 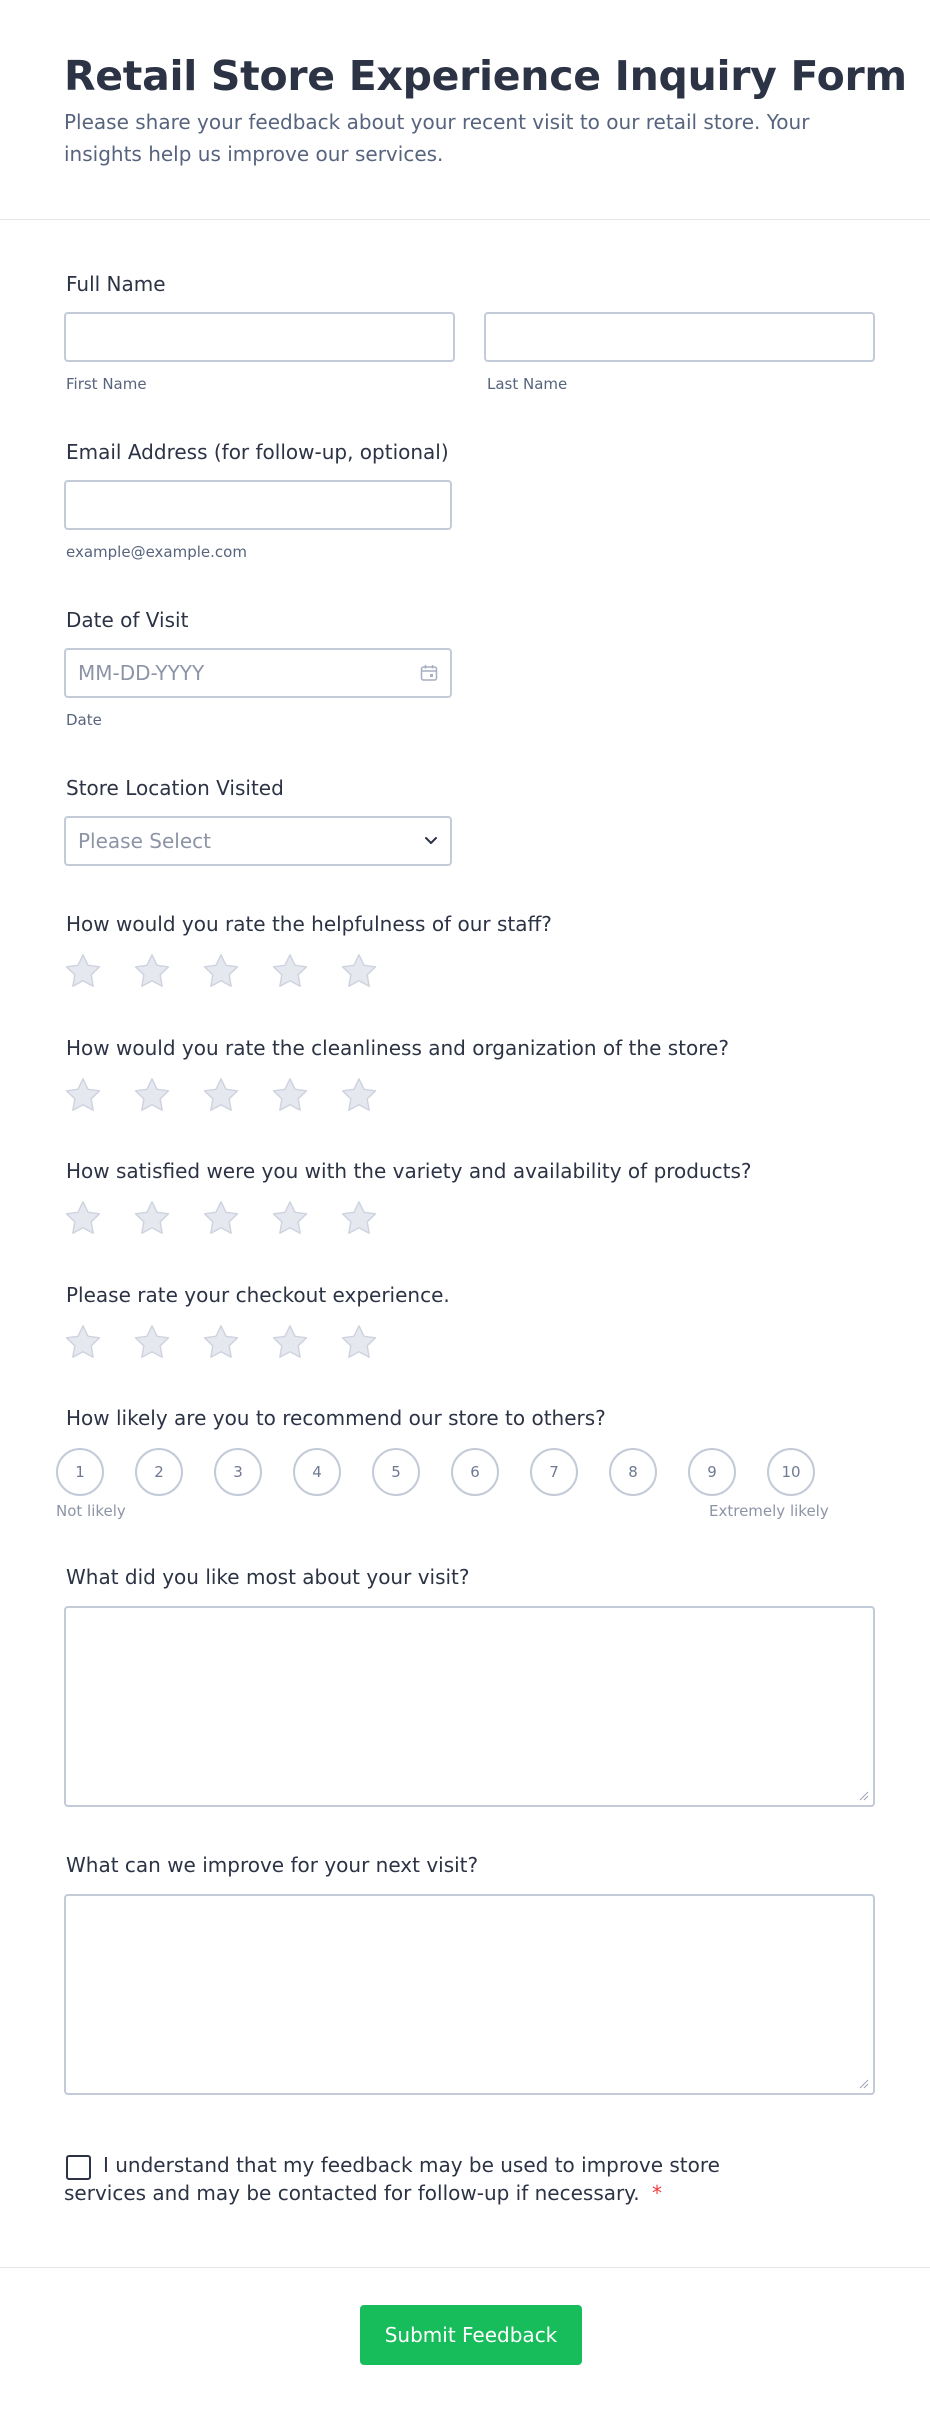 What do you see at coordinates (465, 2267) in the screenshot?
I see `footer-divider` at bounding box center [465, 2267].